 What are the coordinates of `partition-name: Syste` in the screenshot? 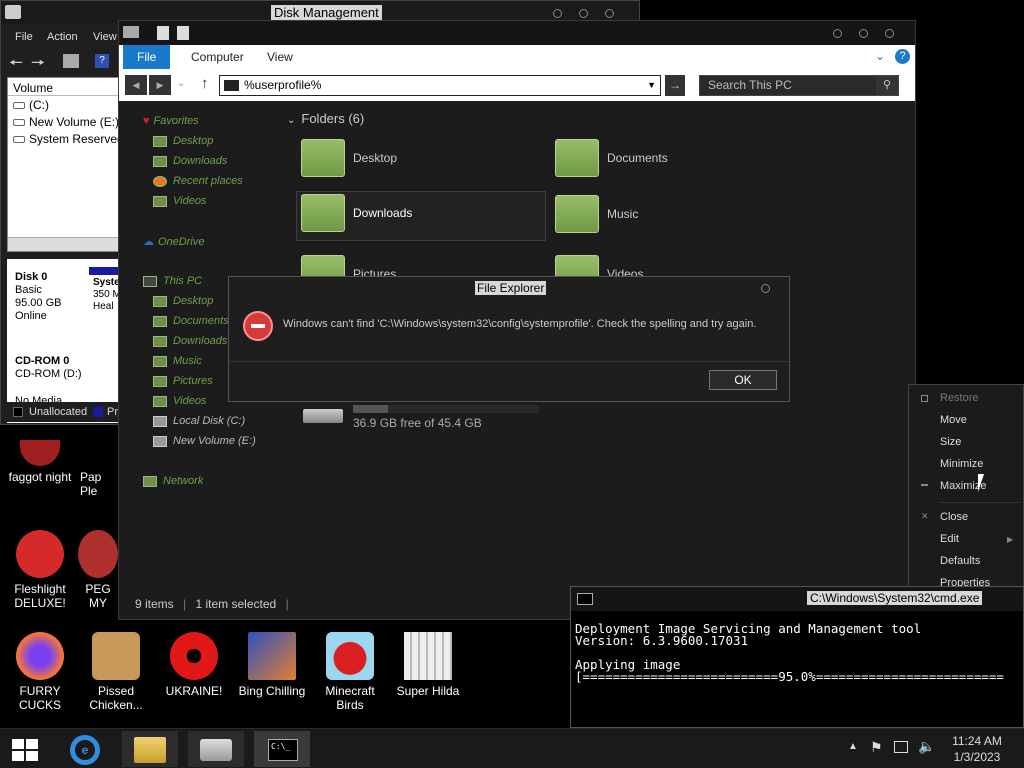 It's located at (106, 282).